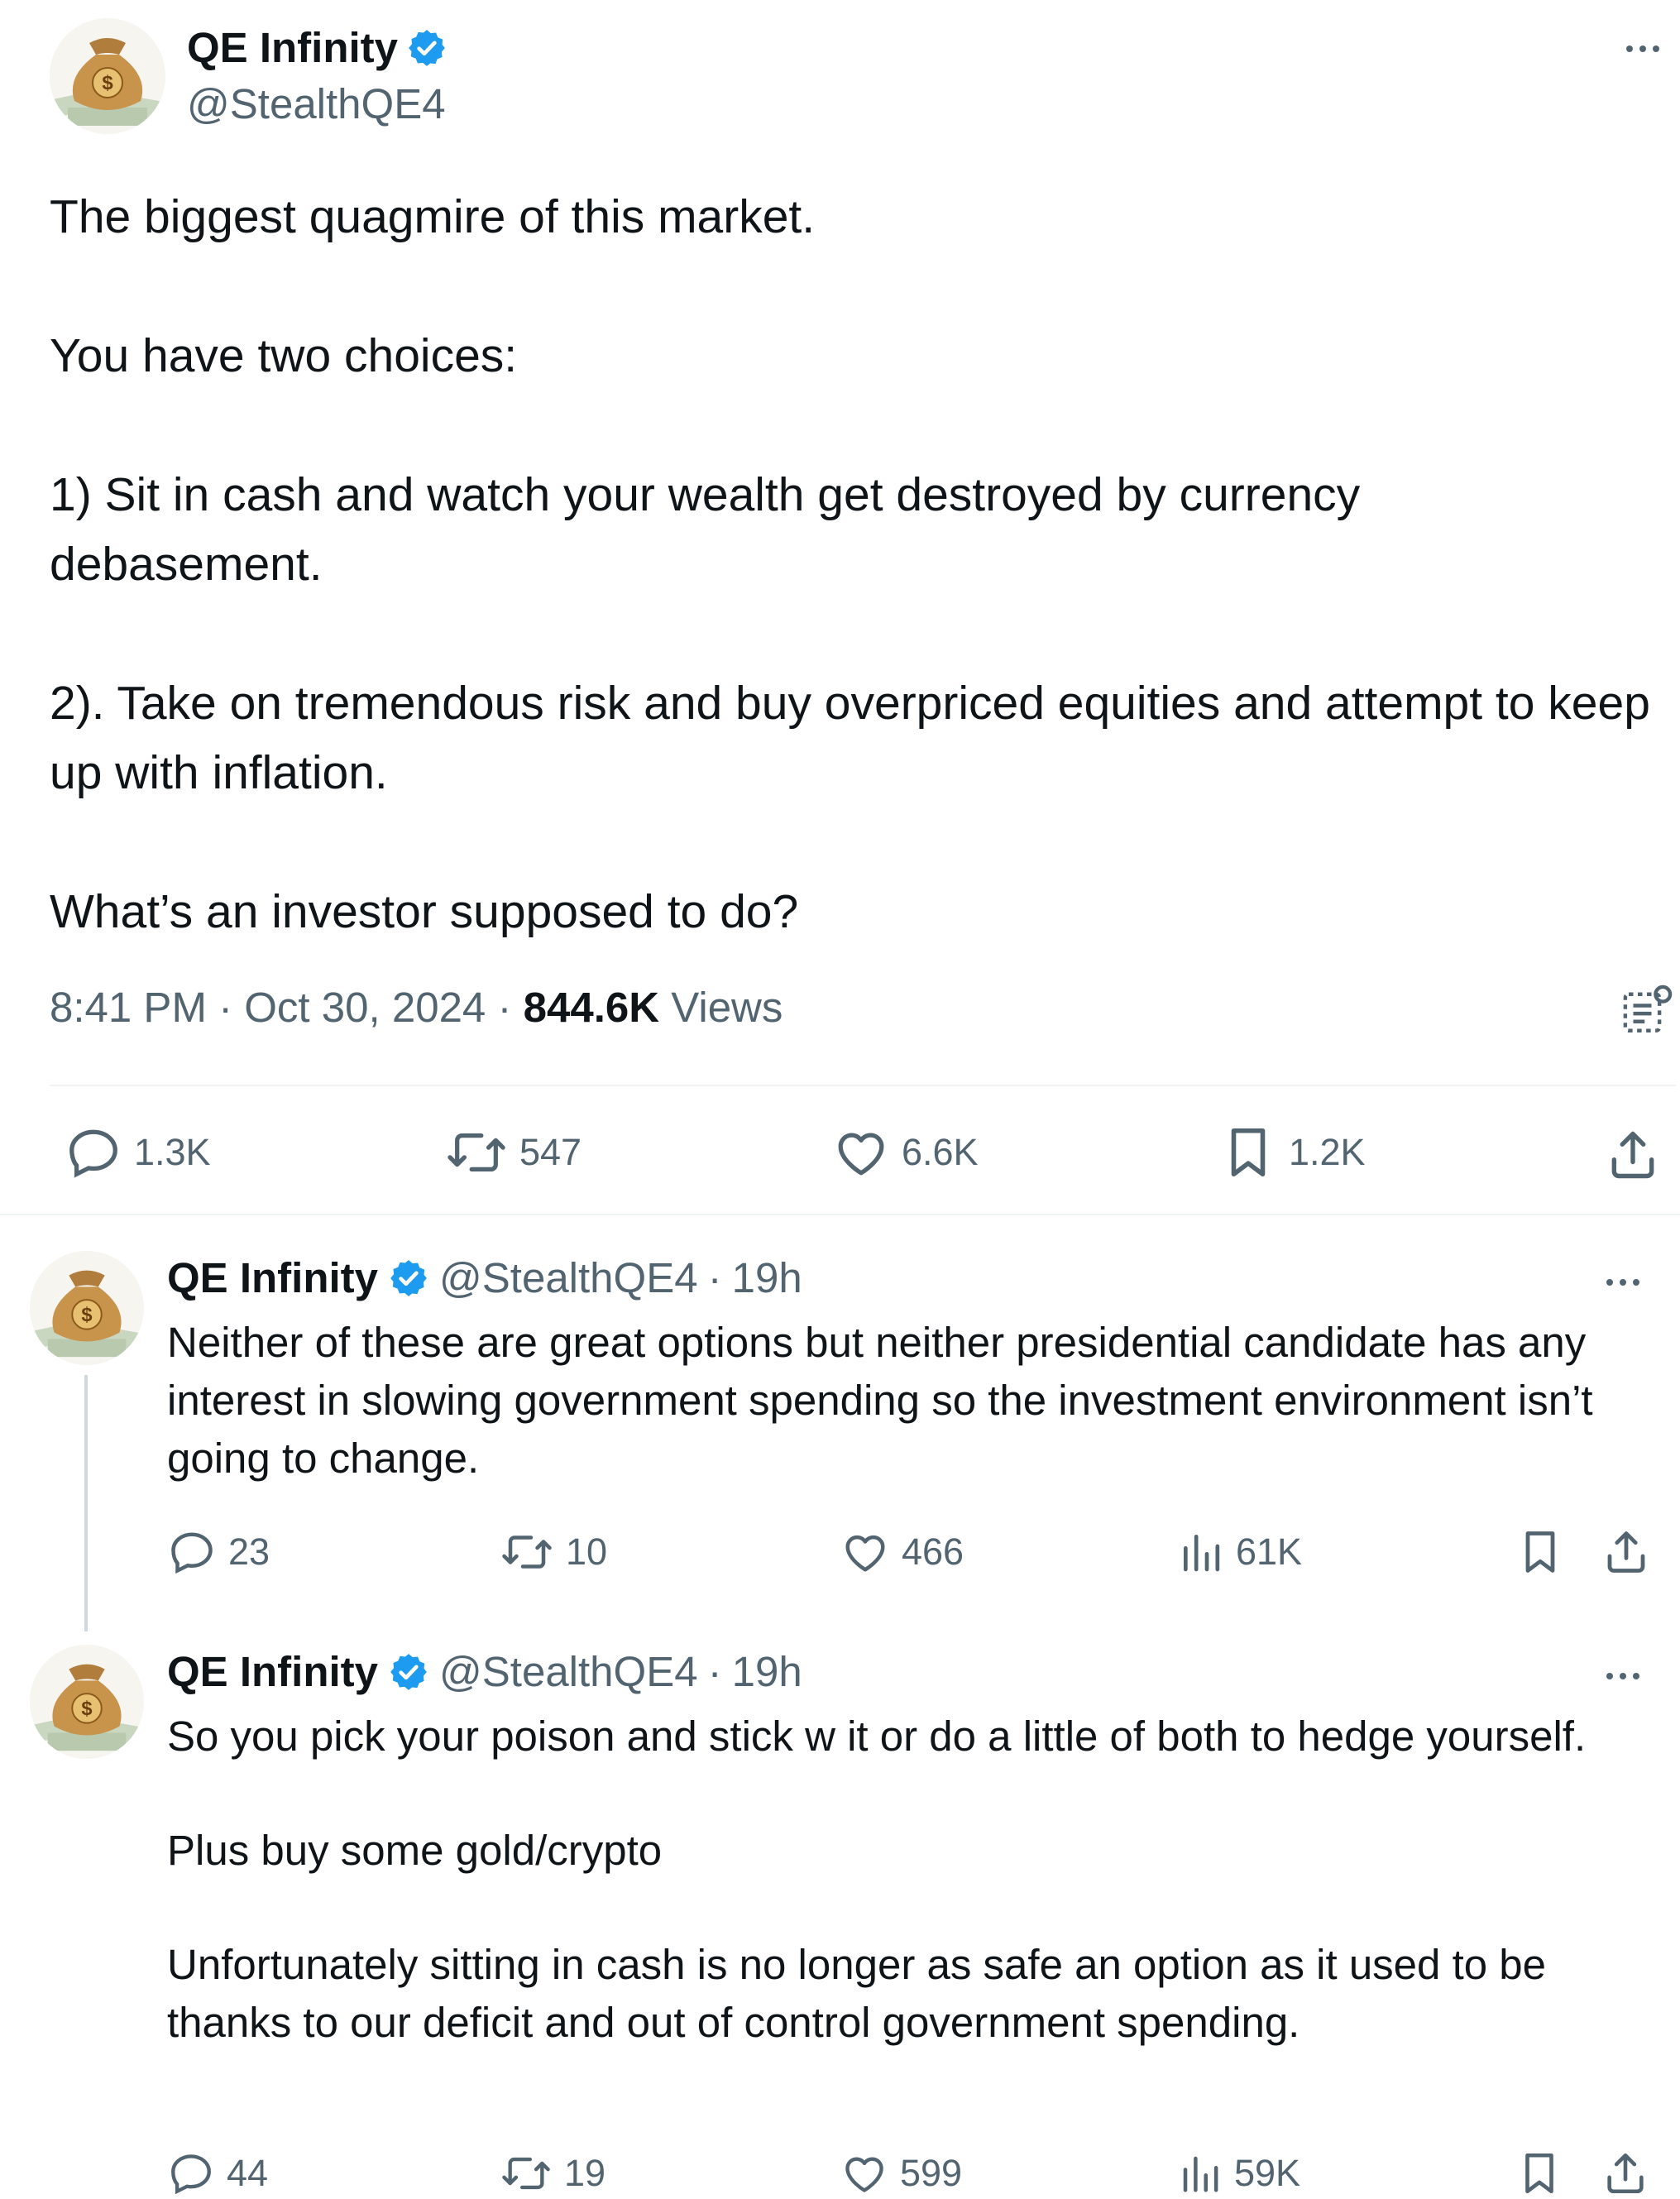 This screenshot has width=1680, height=2199. What do you see at coordinates (585, 2173) in the screenshot?
I see `repost-count: 19` at bounding box center [585, 2173].